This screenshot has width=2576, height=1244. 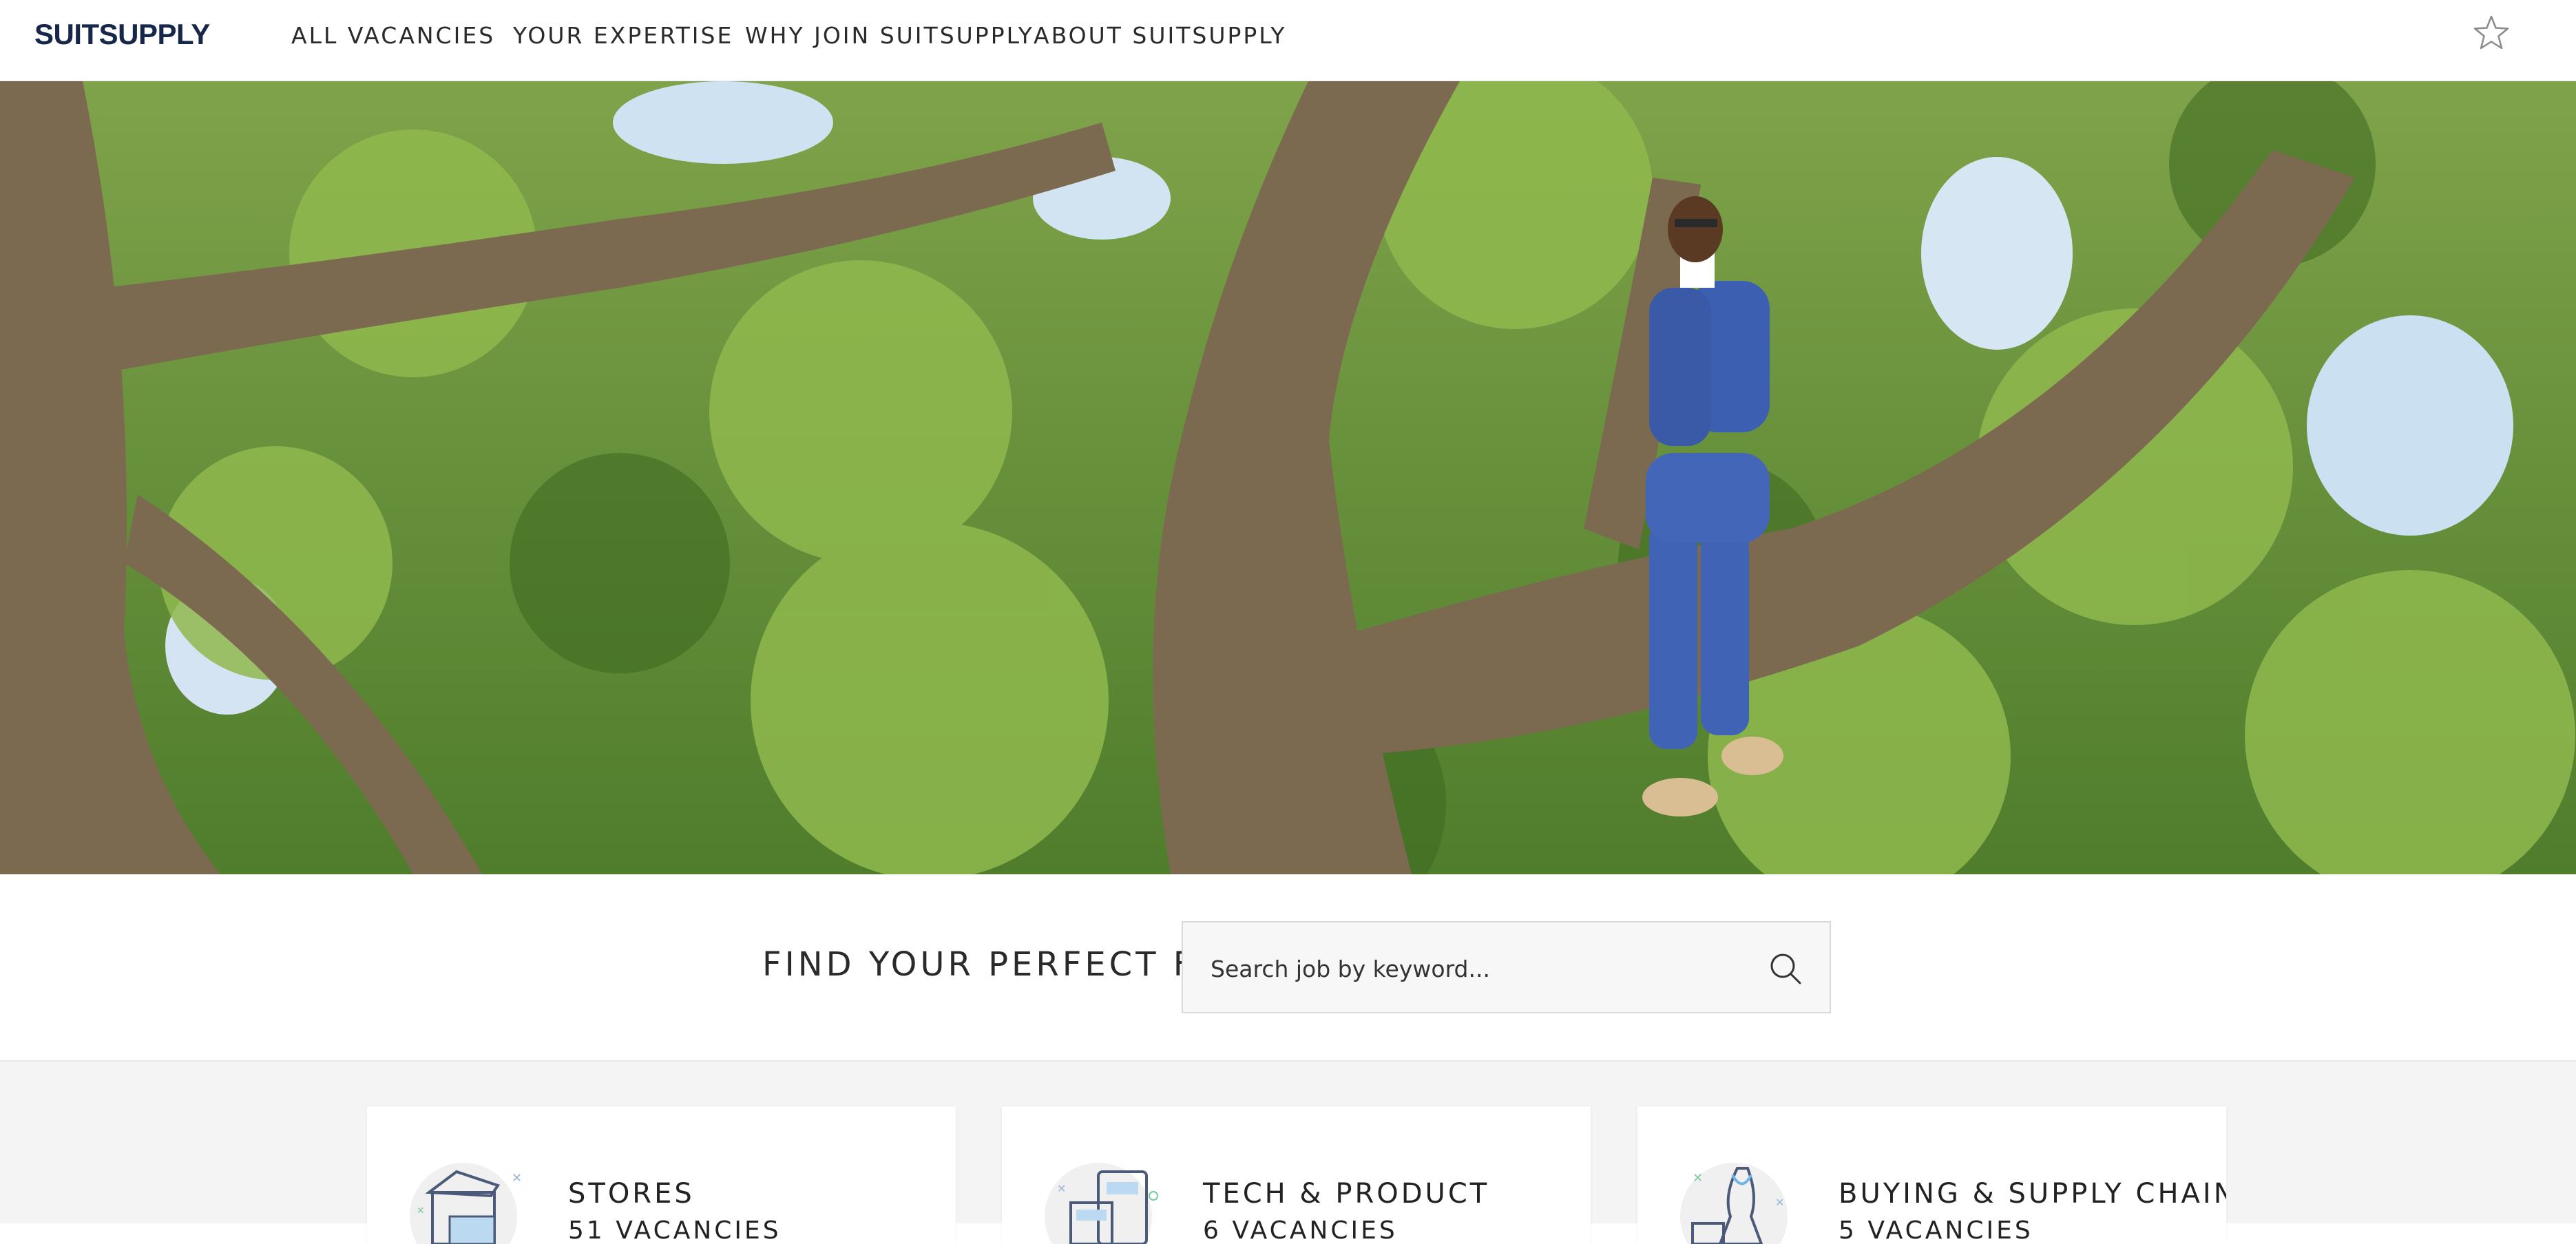 What do you see at coordinates (1479, 968) in the screenshot?
I see `search-input` at bounding box center [1479, 968].